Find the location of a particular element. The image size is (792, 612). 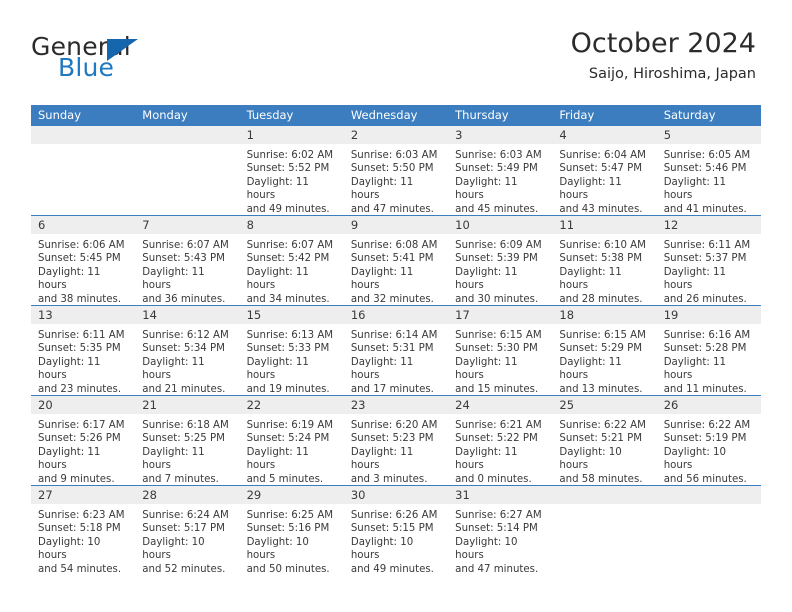

calendar-day-cell-empty is located at coordinates (83, 170).